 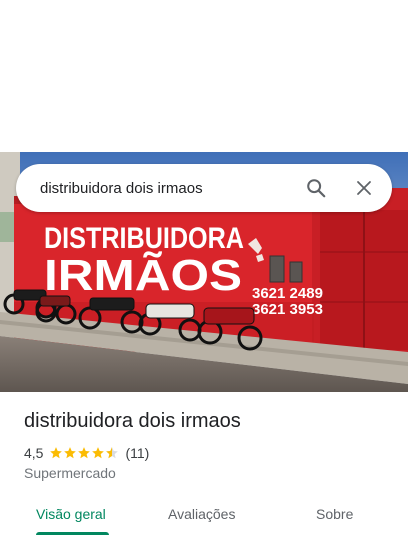 I want to click on search-icon, so click(x=316, y=188).